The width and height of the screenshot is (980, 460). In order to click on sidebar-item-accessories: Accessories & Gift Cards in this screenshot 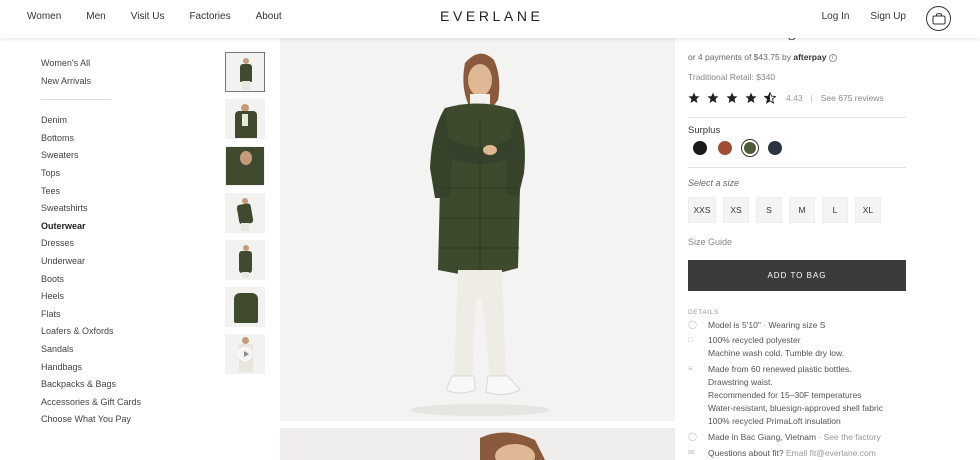, I will do `click(106, 403)`.